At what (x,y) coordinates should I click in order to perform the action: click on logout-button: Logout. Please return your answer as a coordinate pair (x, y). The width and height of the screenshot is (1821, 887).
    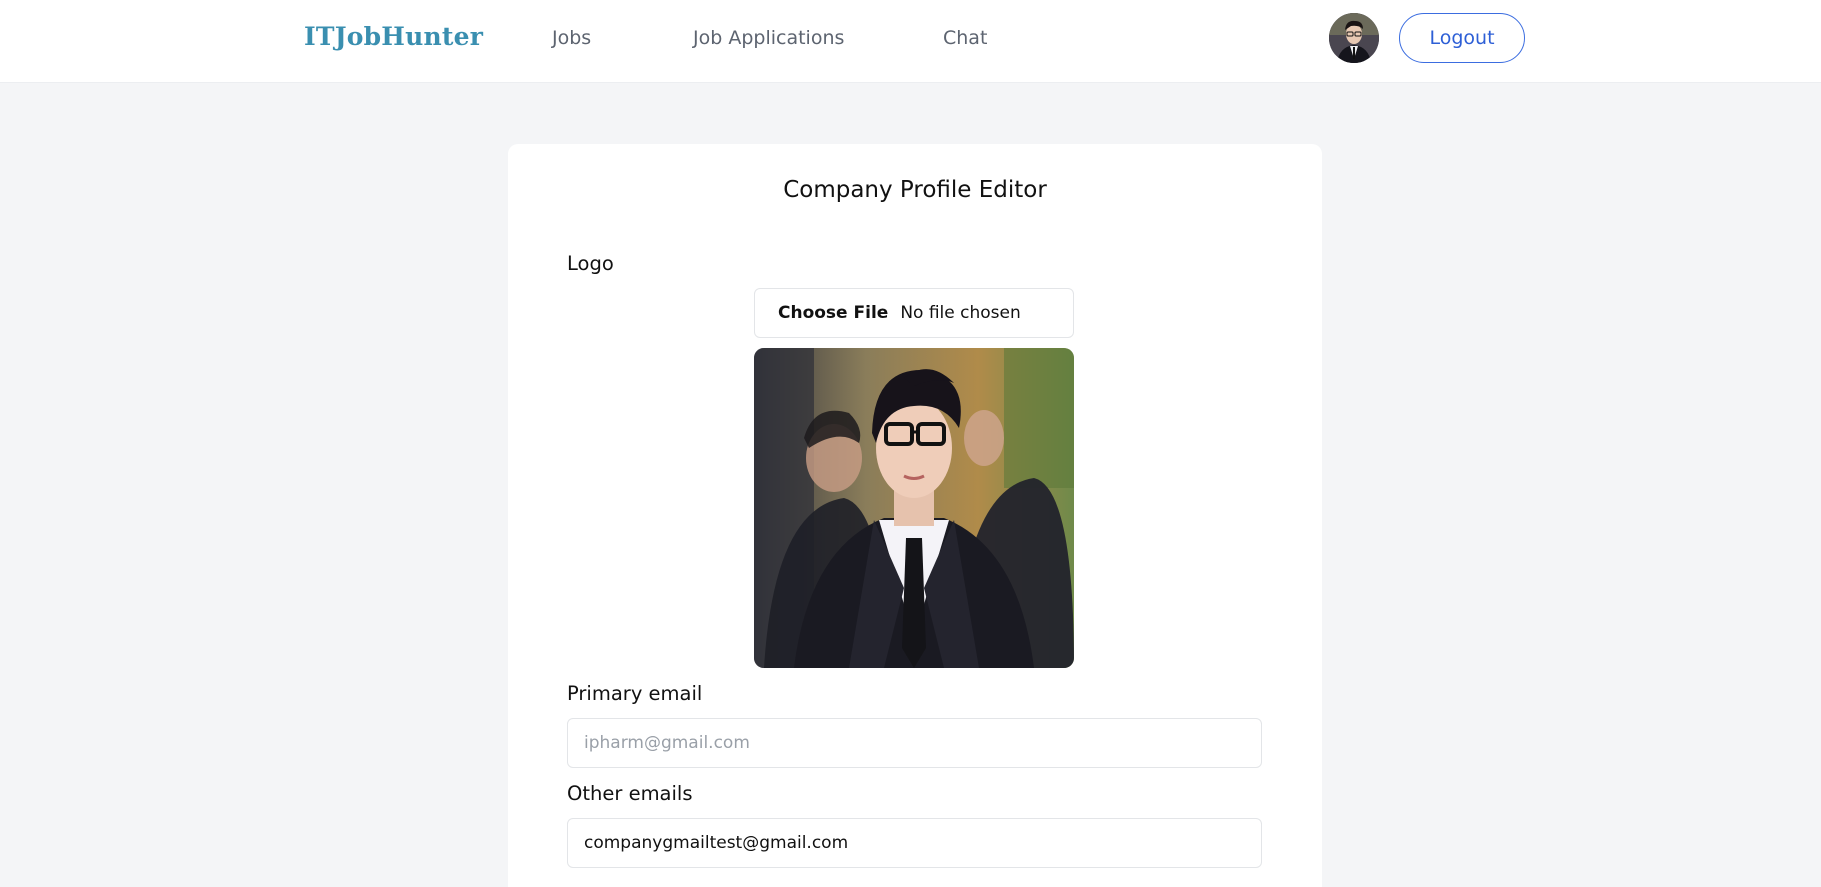
    Looking at the image, I should click on (1462, 38).